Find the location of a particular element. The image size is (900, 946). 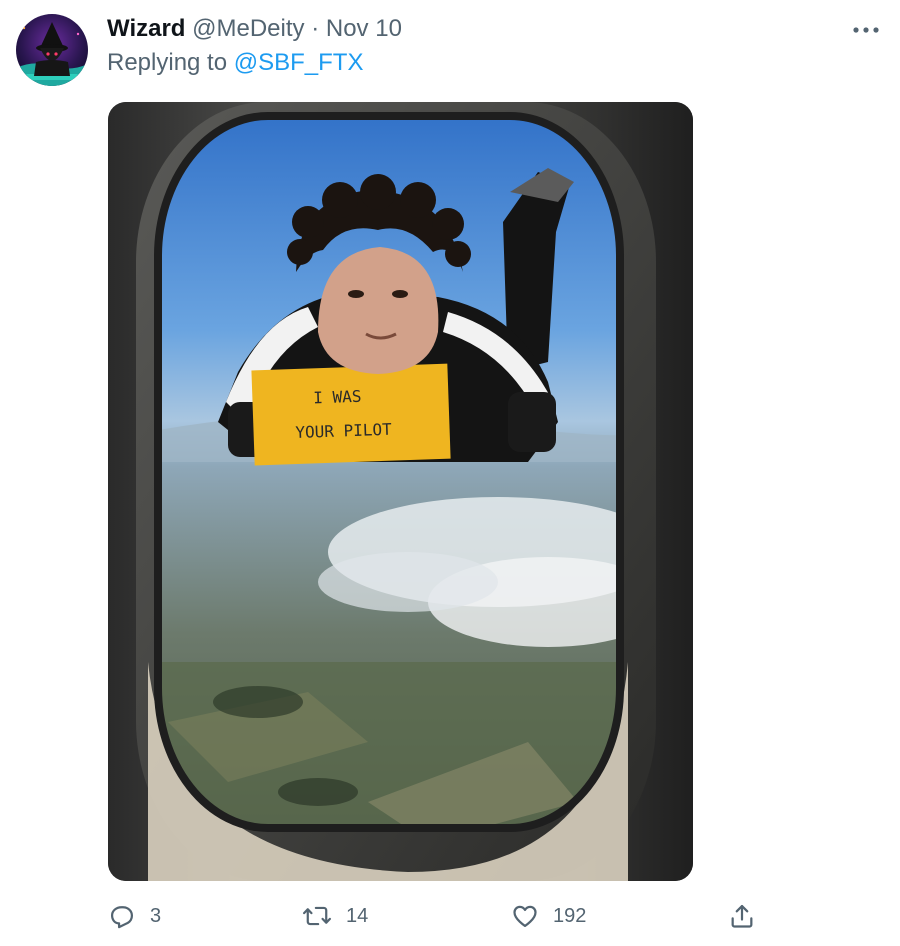

heart-icon is located at coordinates (525, 916).